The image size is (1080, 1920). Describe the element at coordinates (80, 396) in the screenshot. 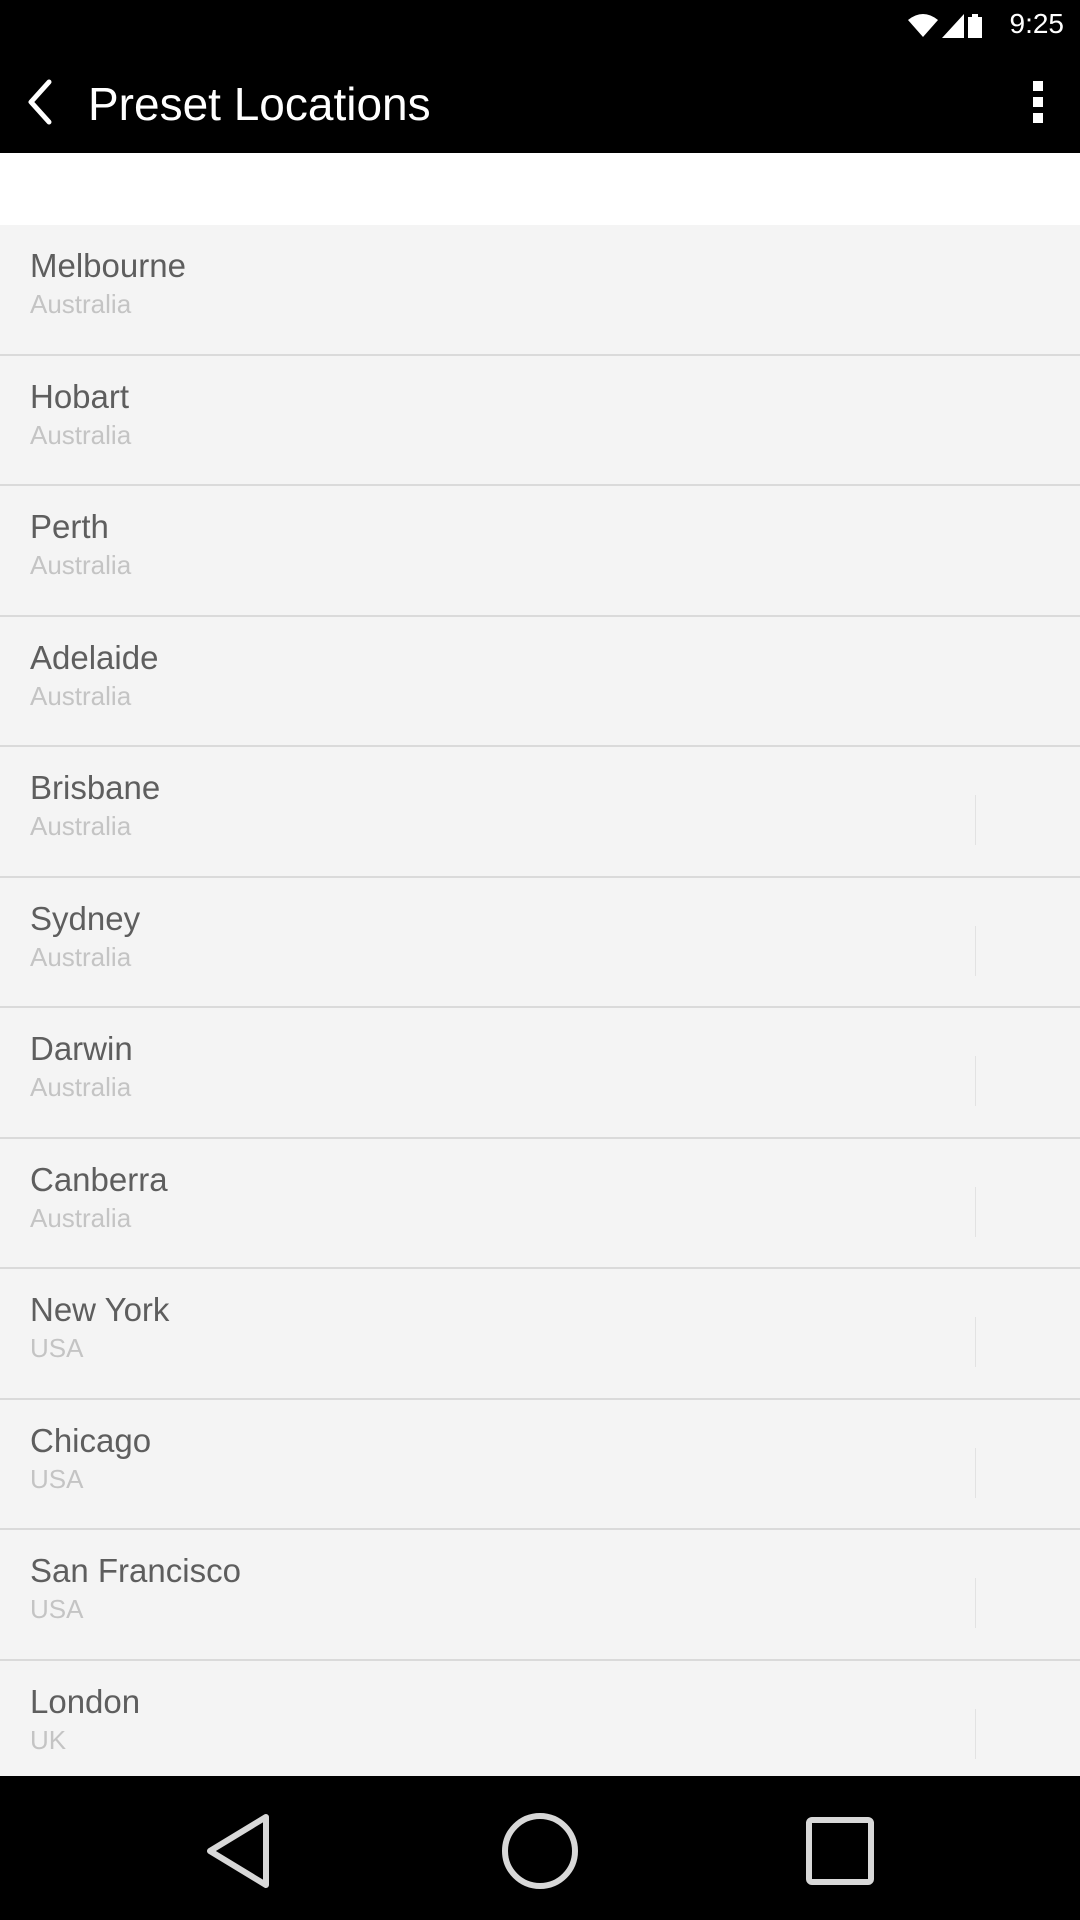

I see `city-name: Hobart` at that location.